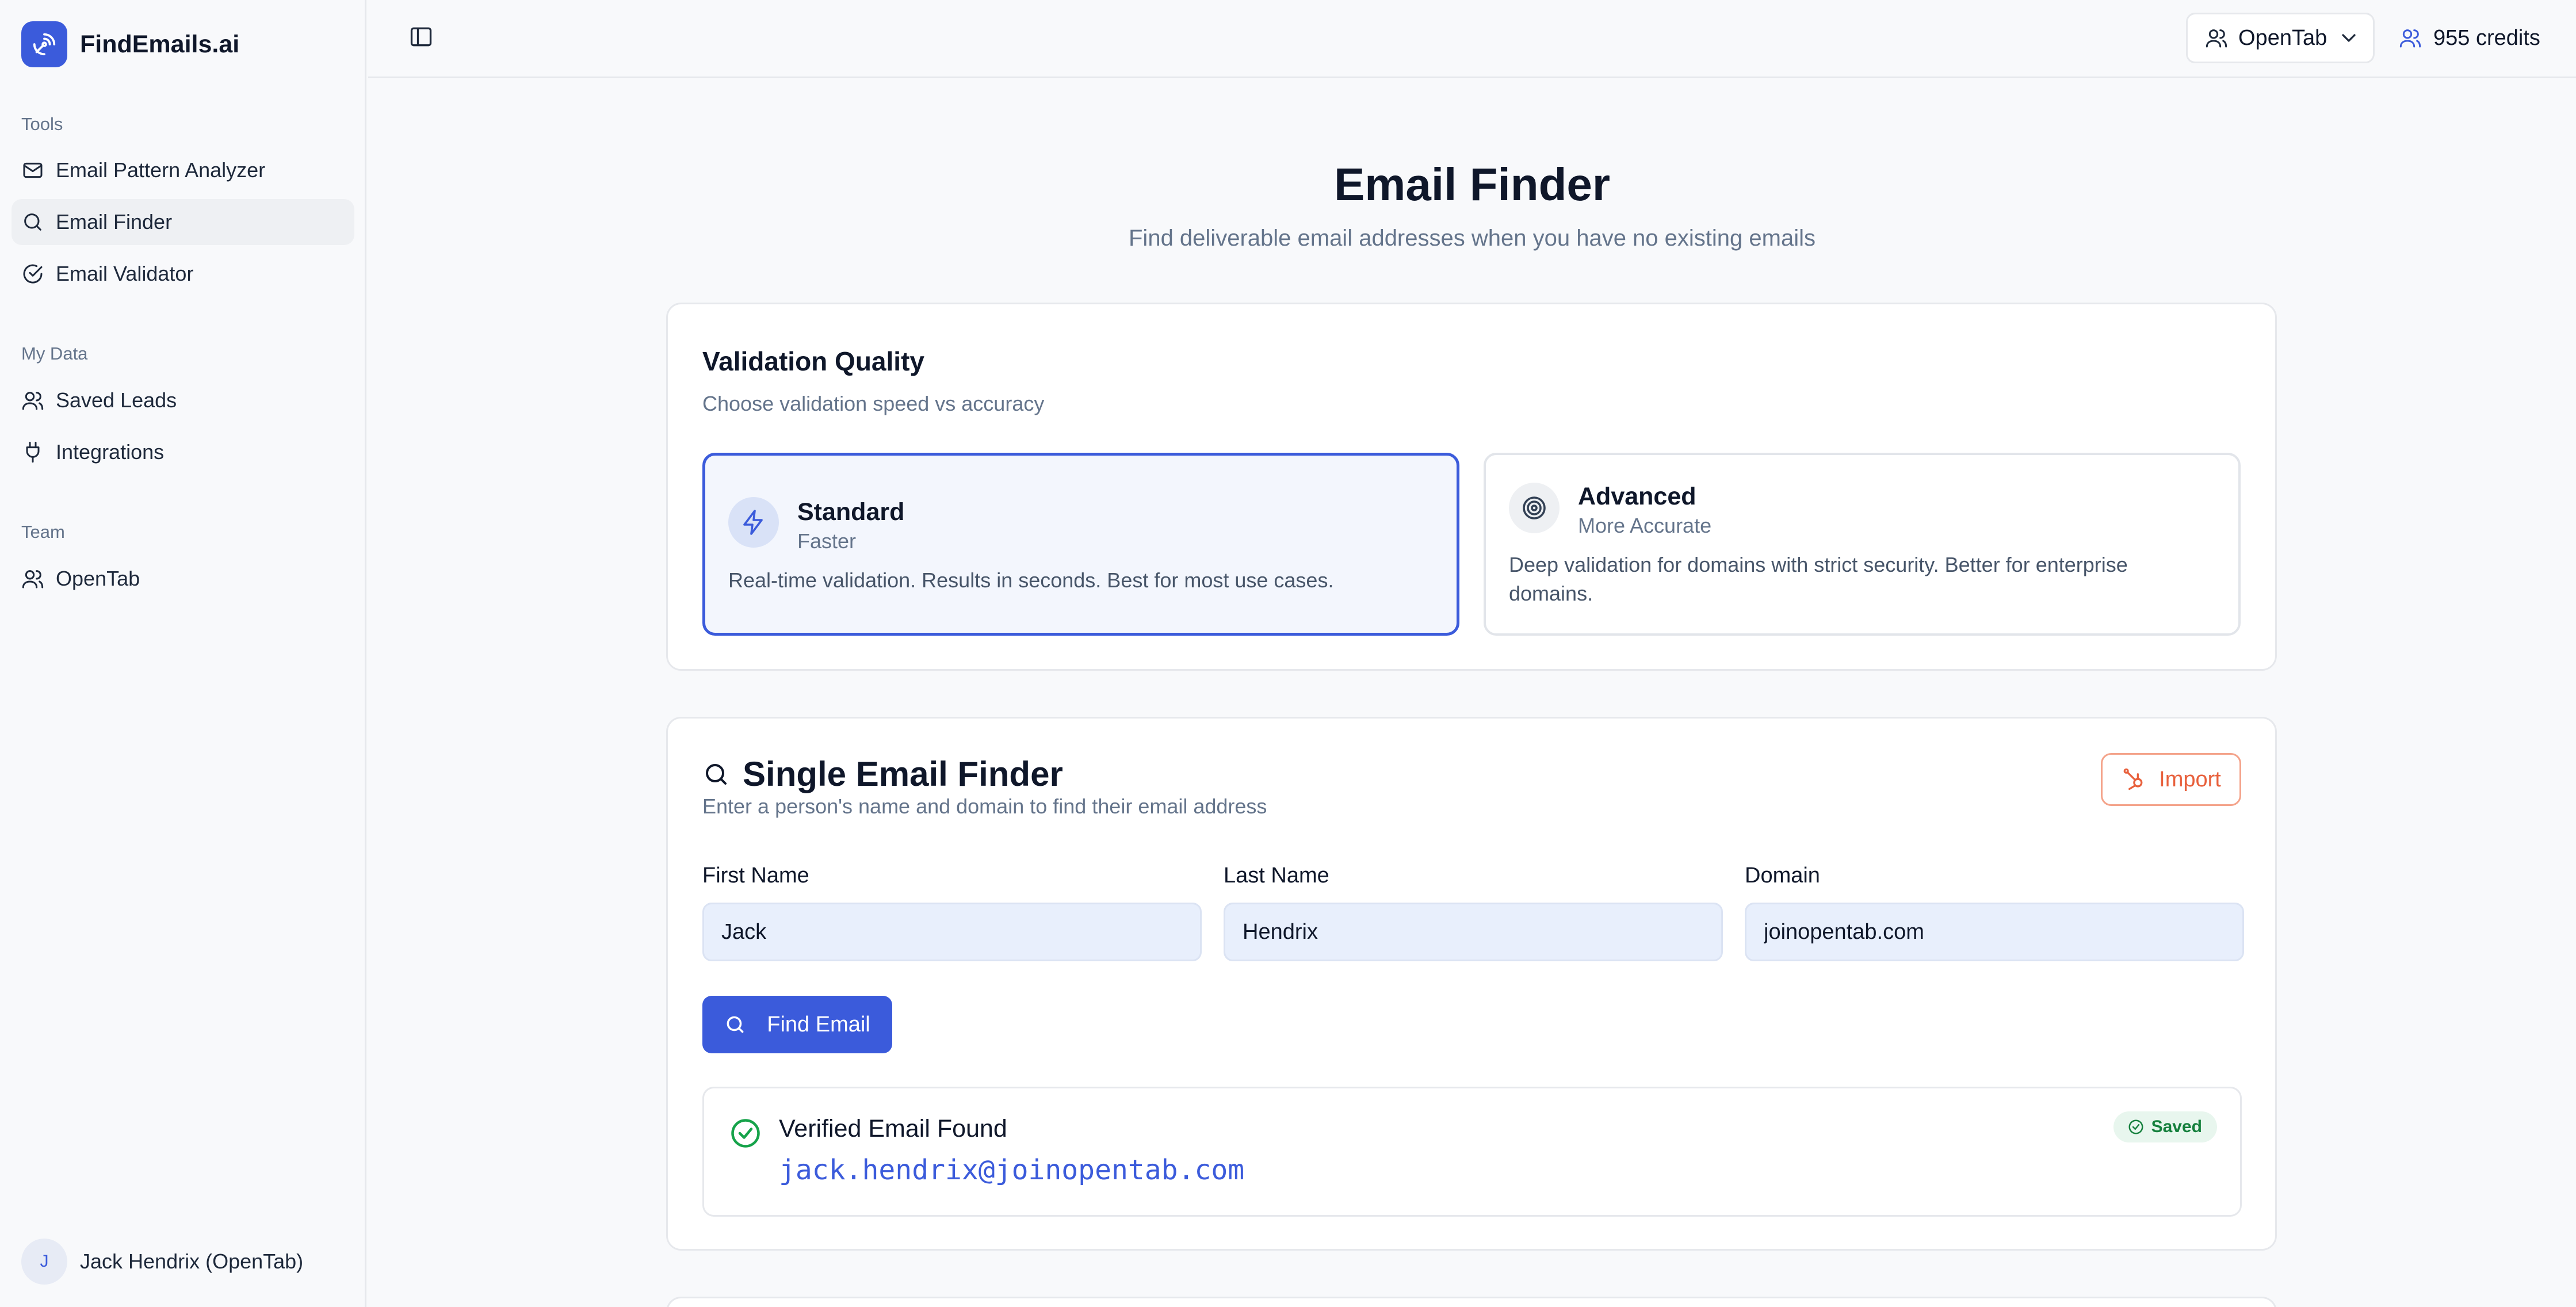 This screenshot has width=2576, height=1307. What do you see at coordinates (755, 875) in the screenshot?
I see `first-name-label: First Name` at bounding box center [755, 875].